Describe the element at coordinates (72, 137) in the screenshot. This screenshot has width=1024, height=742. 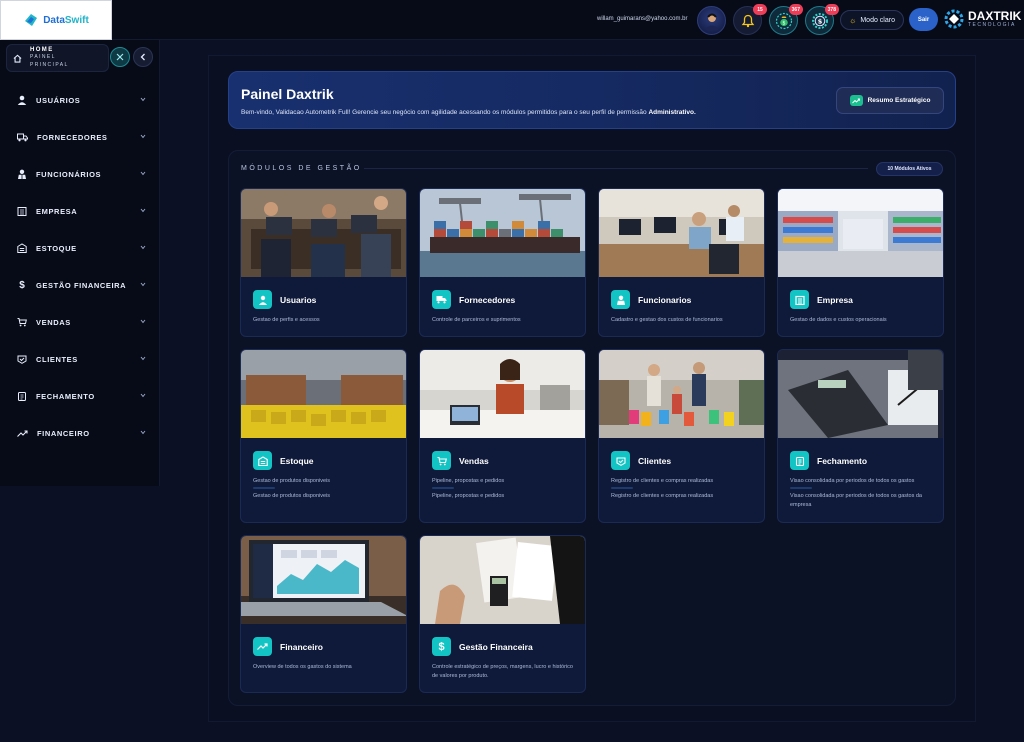
I see `sidebar-item-label: FORNECEDORES` at that location.